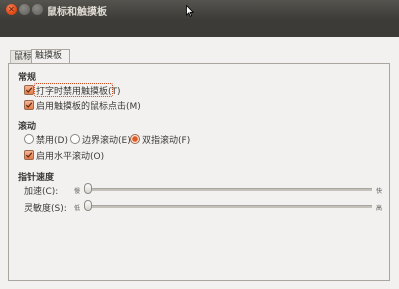 The height and width of the screenshot is (289, 399). I want to click on tap-to-click-label: 启用触摸板的鼠标点击(M), so click(88, 105).